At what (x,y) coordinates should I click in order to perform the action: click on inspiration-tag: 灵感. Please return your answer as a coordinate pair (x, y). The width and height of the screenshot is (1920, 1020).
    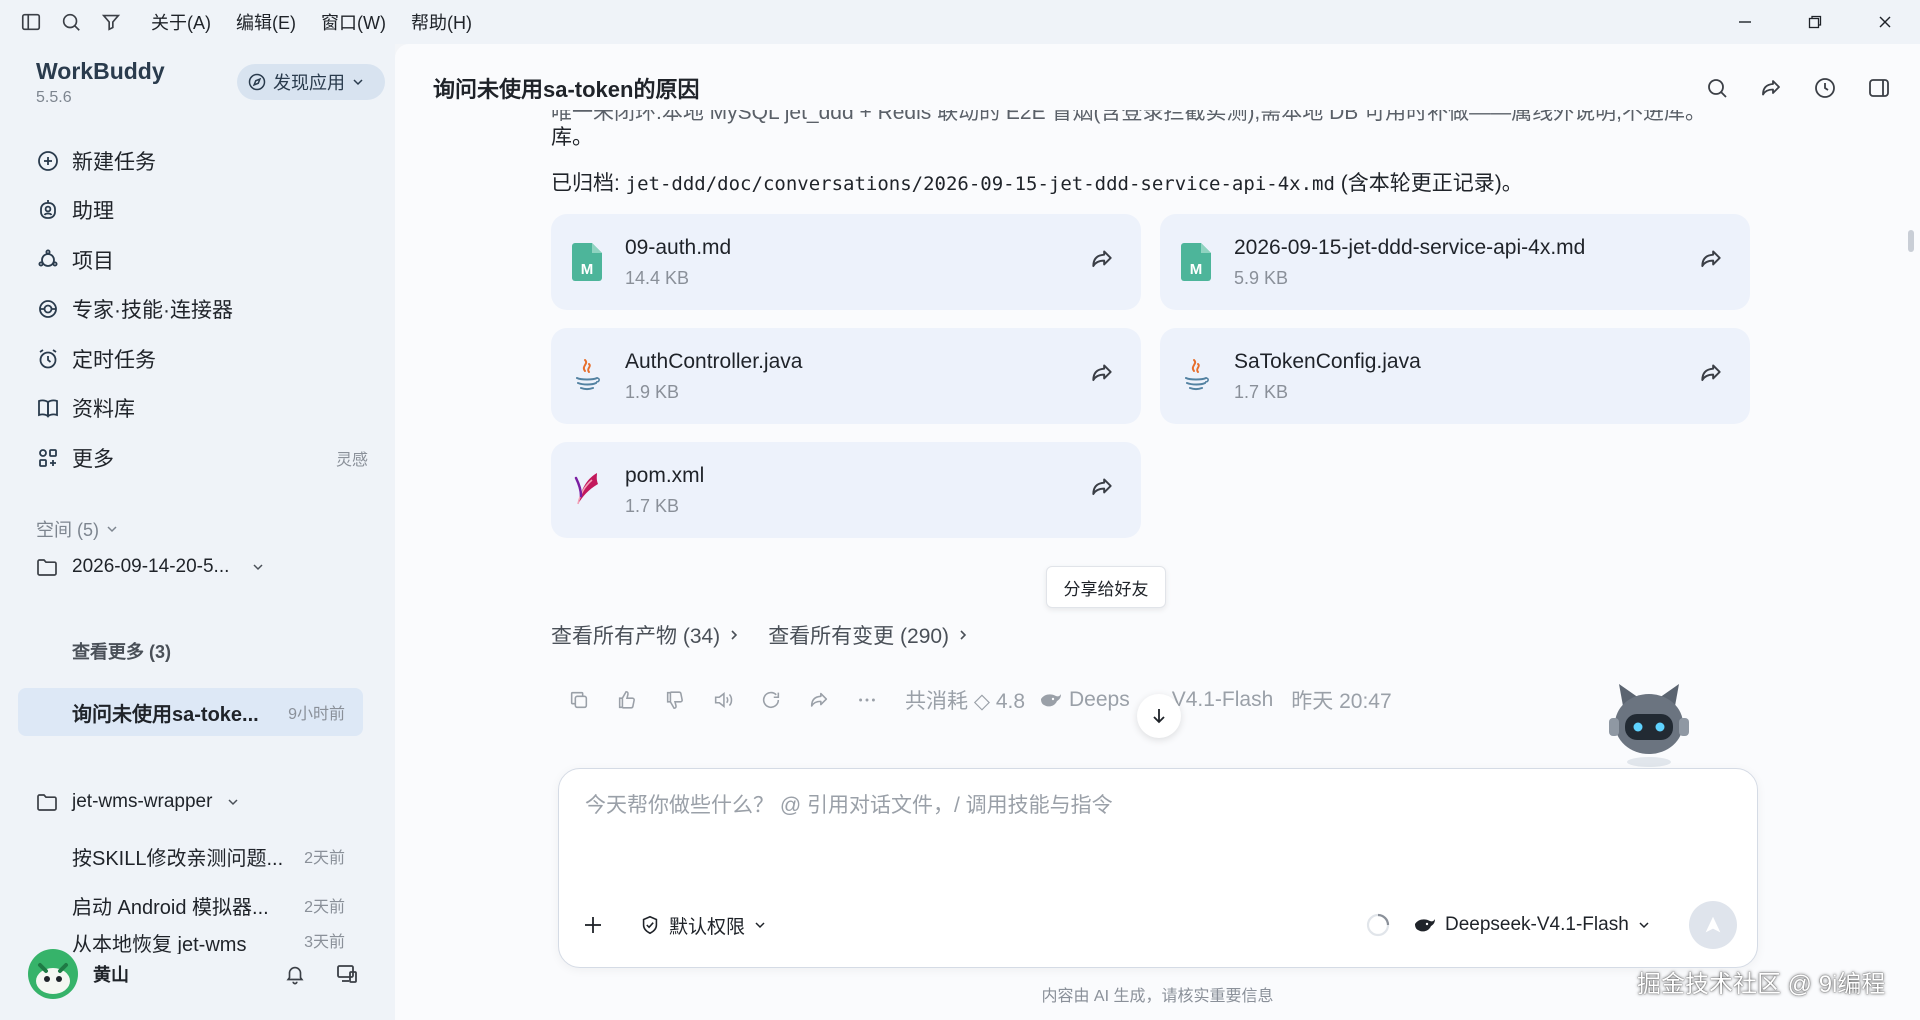
    Looking at the image, I should click on (352, 458).